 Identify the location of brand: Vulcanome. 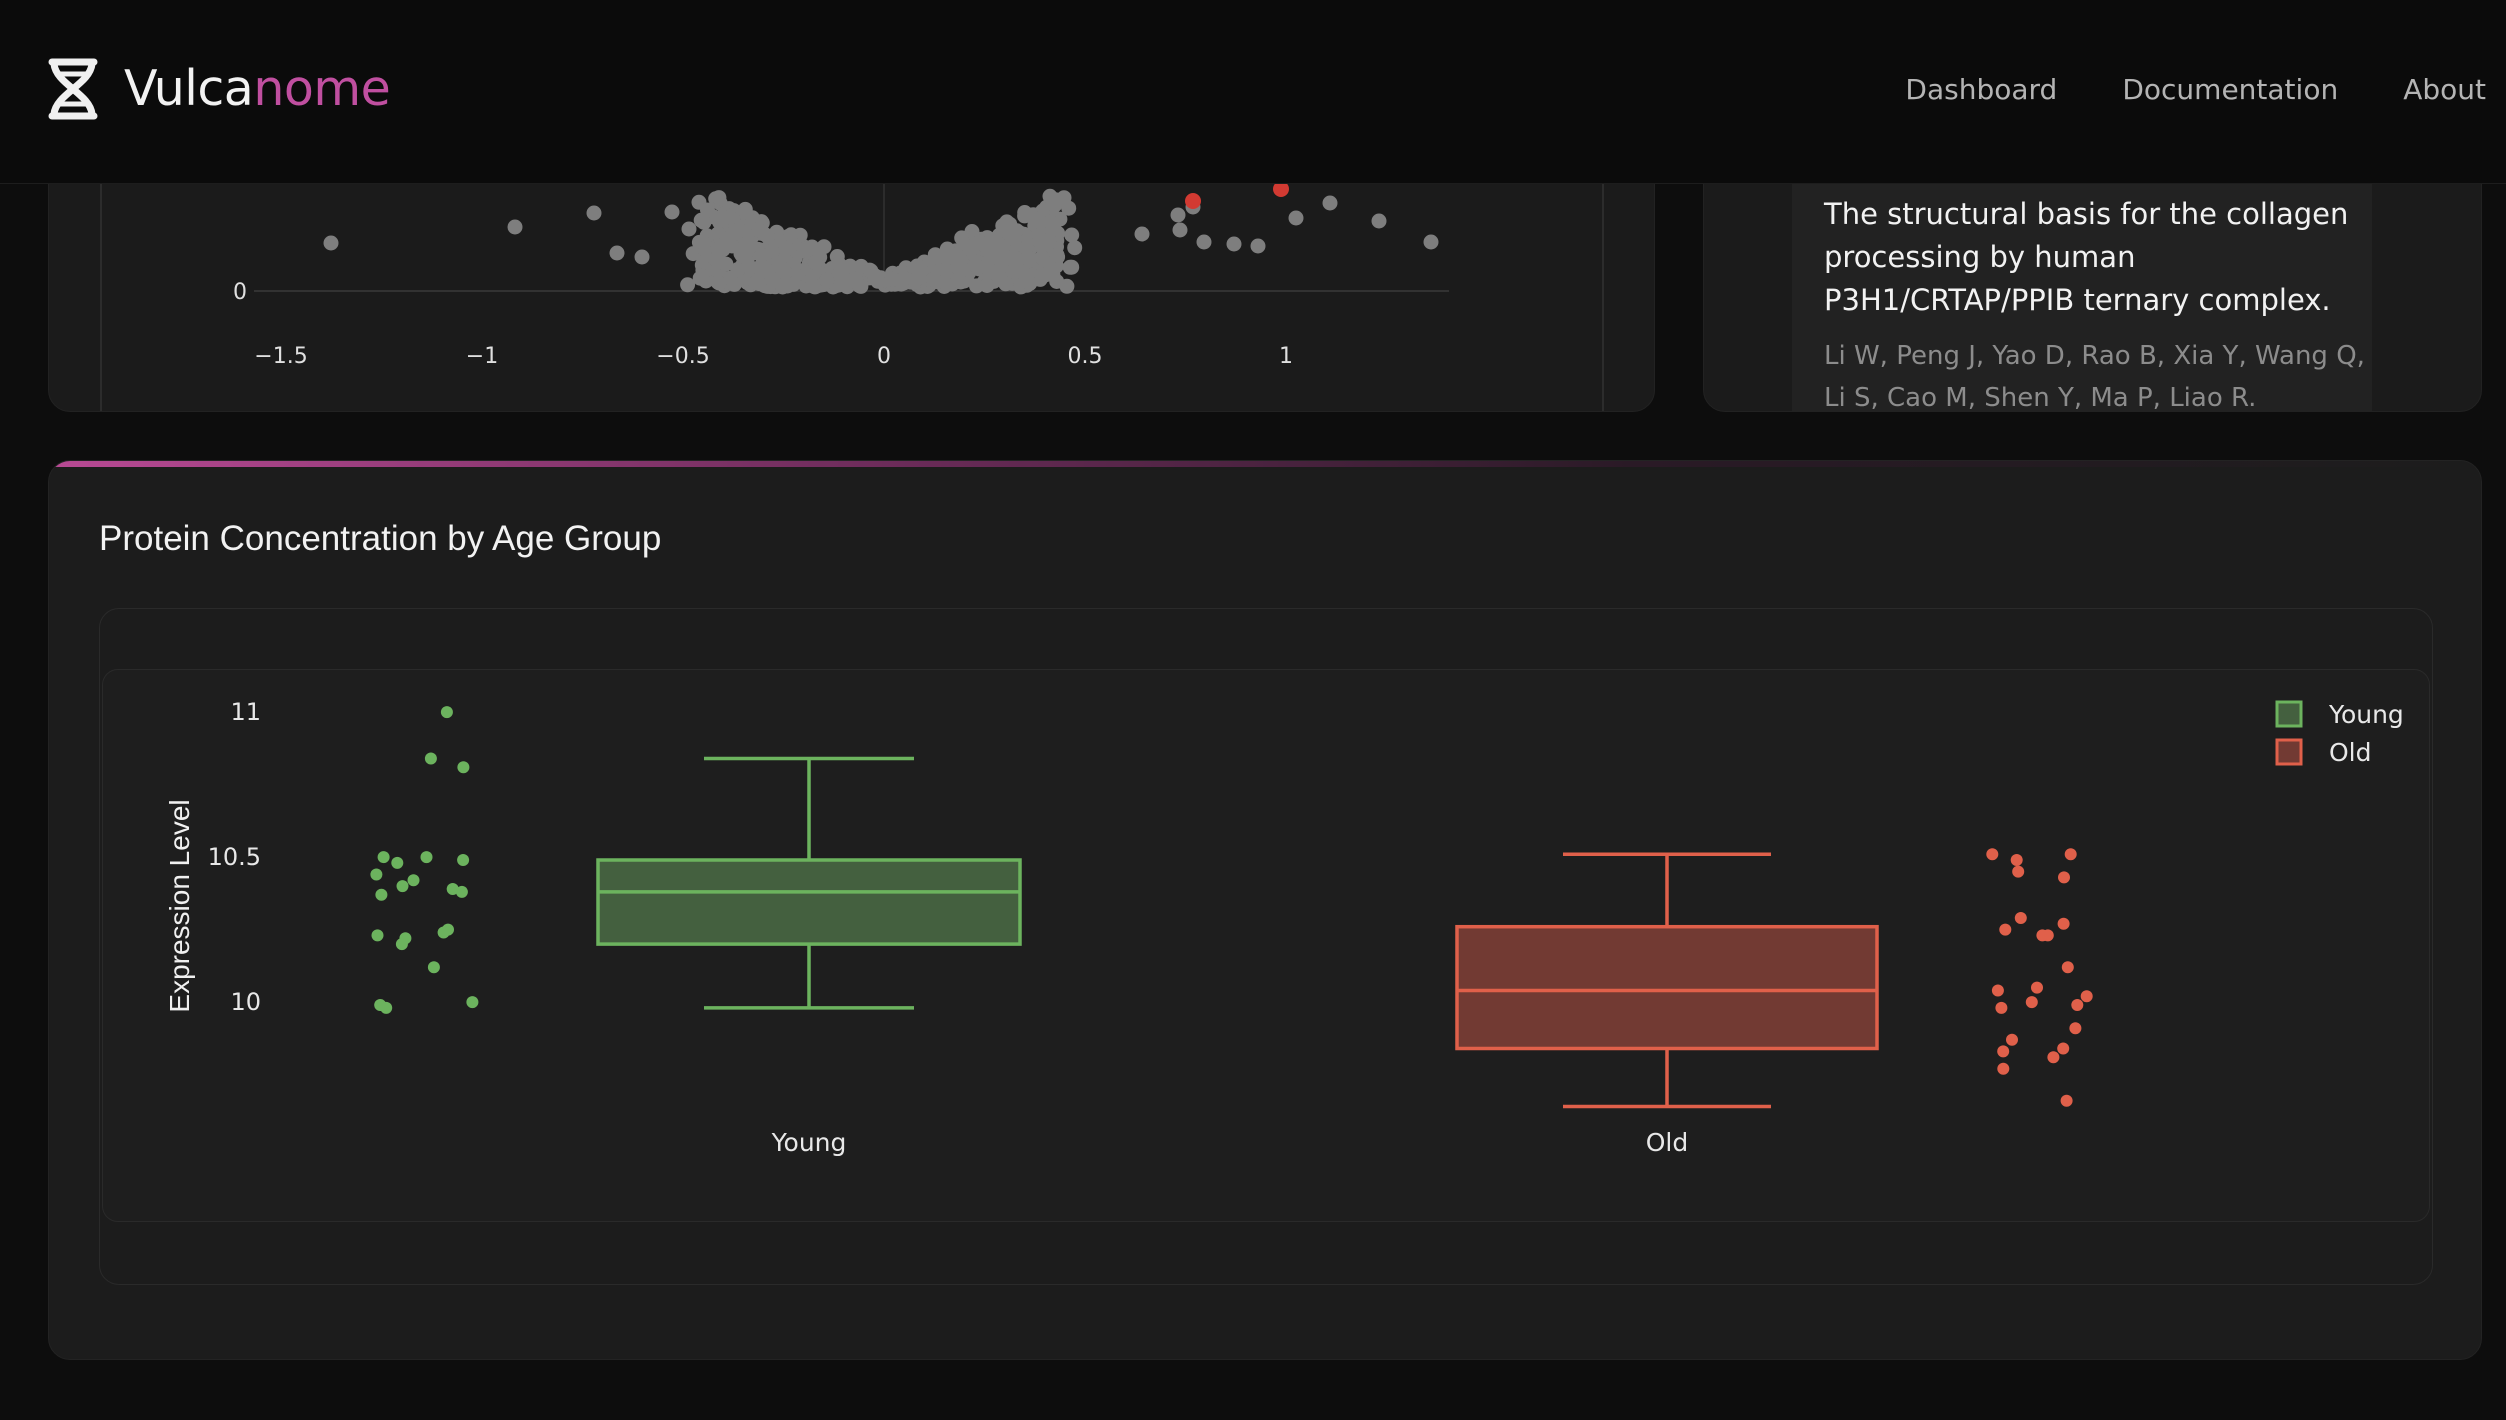
(218, 89).